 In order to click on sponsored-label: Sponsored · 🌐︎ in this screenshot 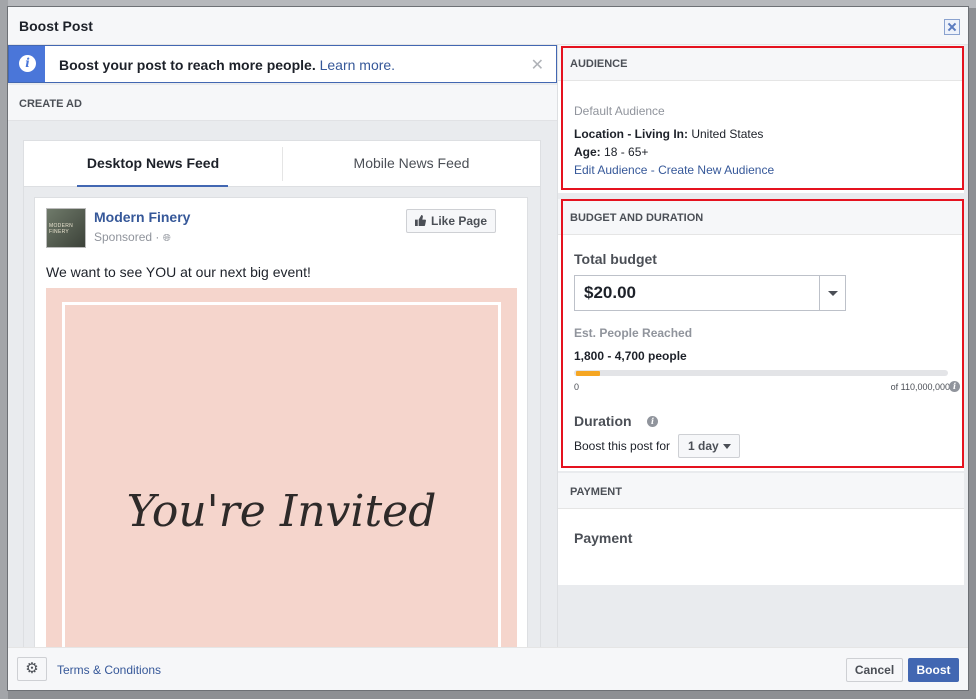, I will do `click(132, 237)`.